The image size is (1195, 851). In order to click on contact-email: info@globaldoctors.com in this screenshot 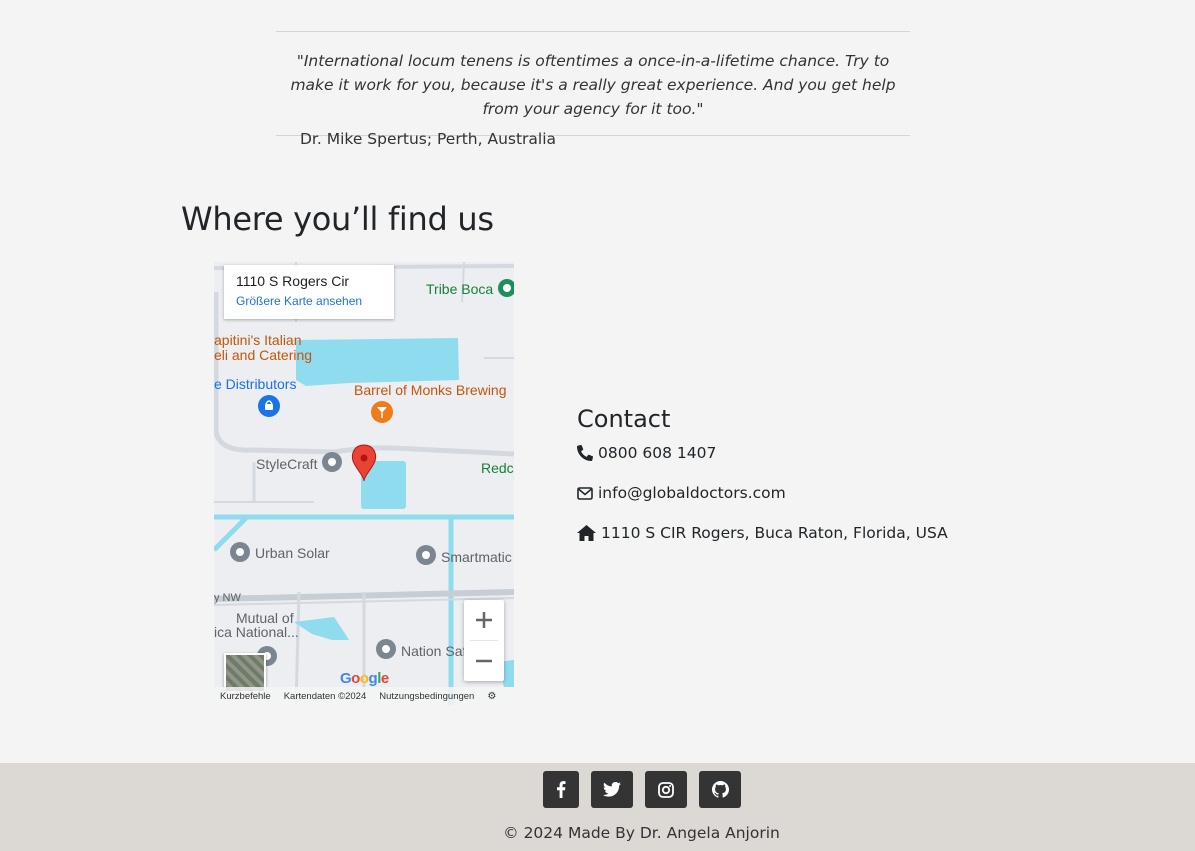, I will do `click(762, 493)`.